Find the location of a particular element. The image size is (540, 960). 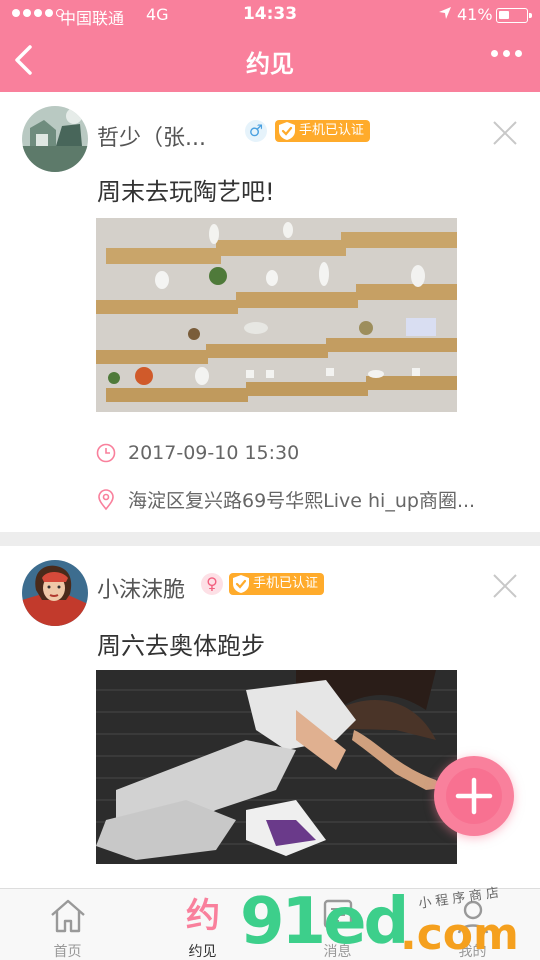

profile-icon is located at coordinates (473, 917).